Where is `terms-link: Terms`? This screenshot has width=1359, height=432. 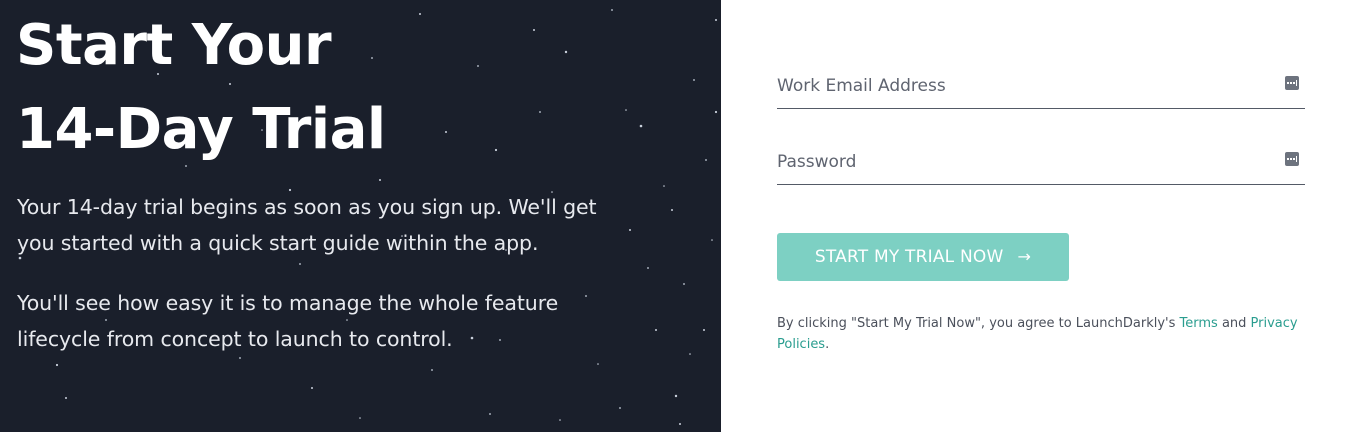 terms-link: Terms is located at coordinates (1199, 323).